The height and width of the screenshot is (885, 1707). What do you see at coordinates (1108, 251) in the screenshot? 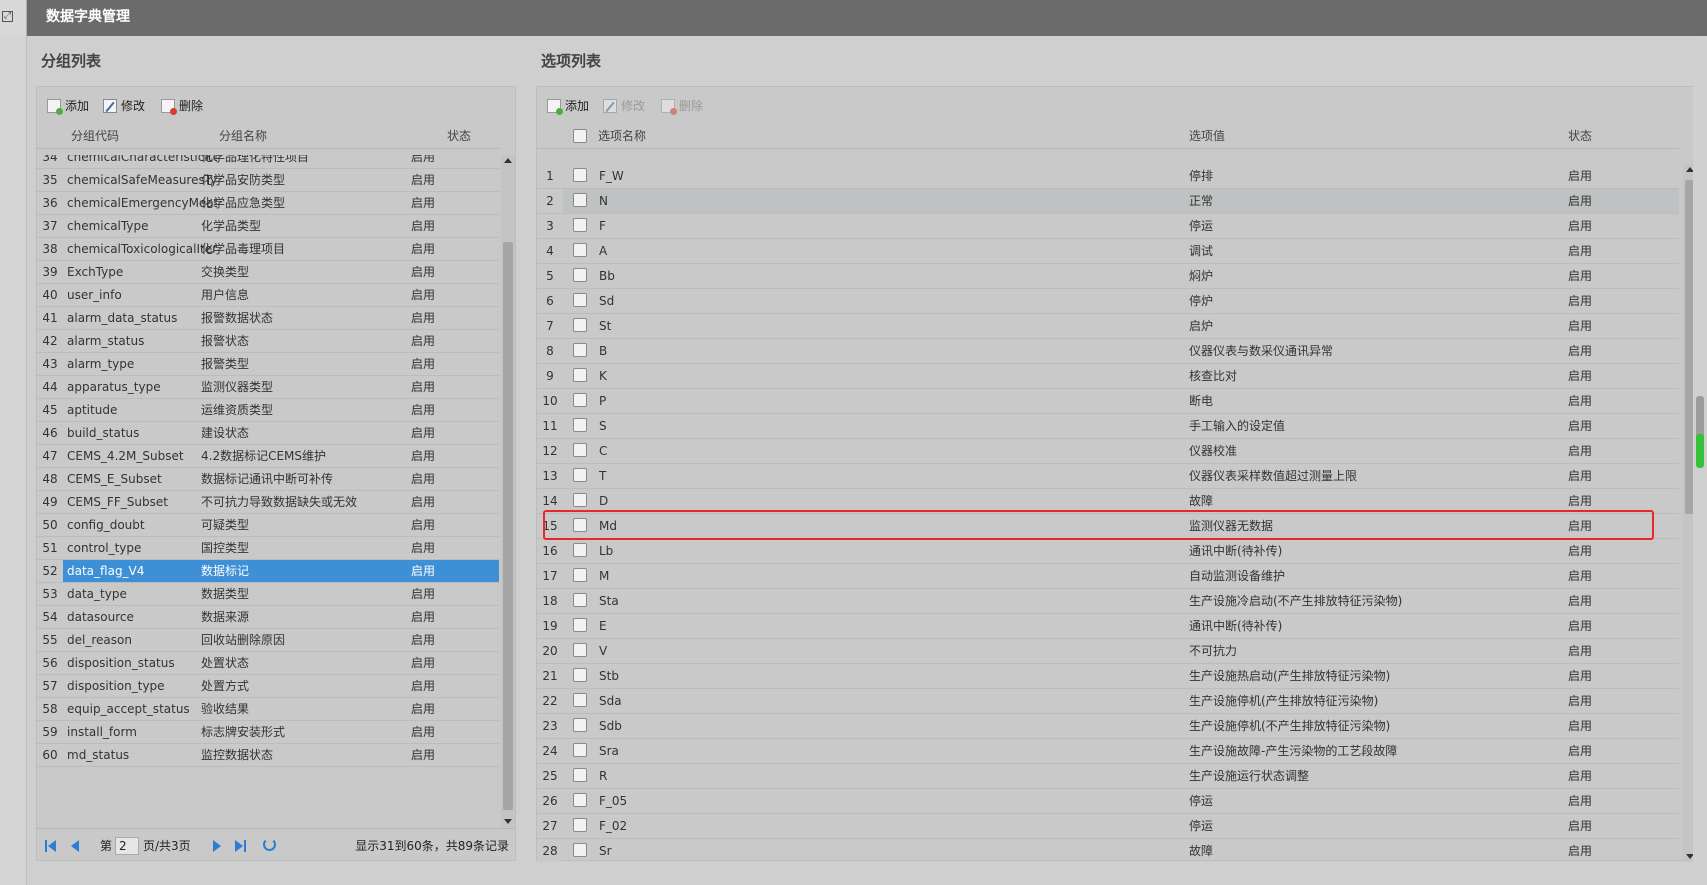
I see `option-row: 4 A 调试 启用` at bounding box center [1108, 251].